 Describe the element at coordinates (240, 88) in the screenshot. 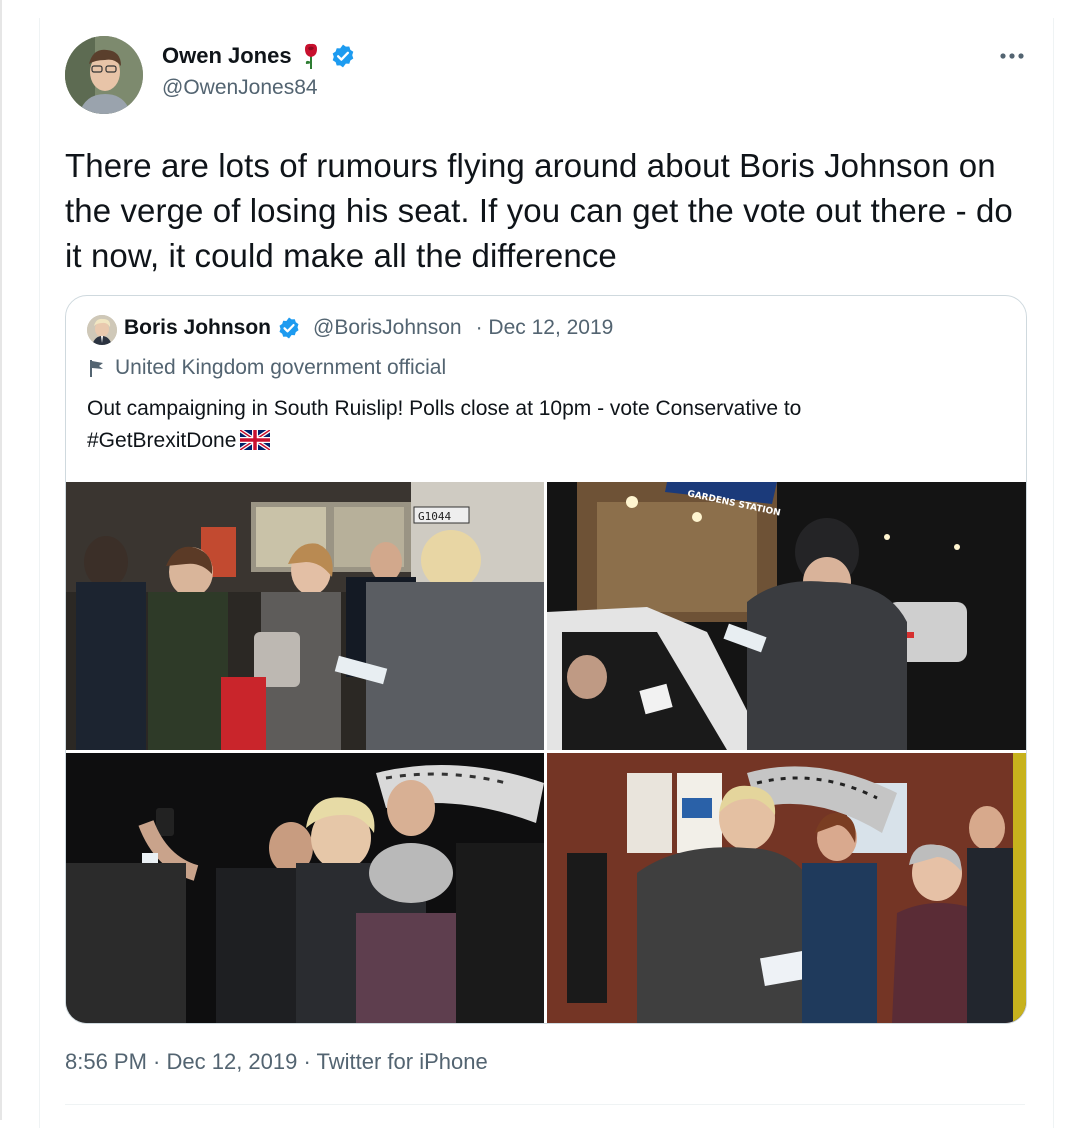

I see `author-handle: @OwenJones84` at that location.